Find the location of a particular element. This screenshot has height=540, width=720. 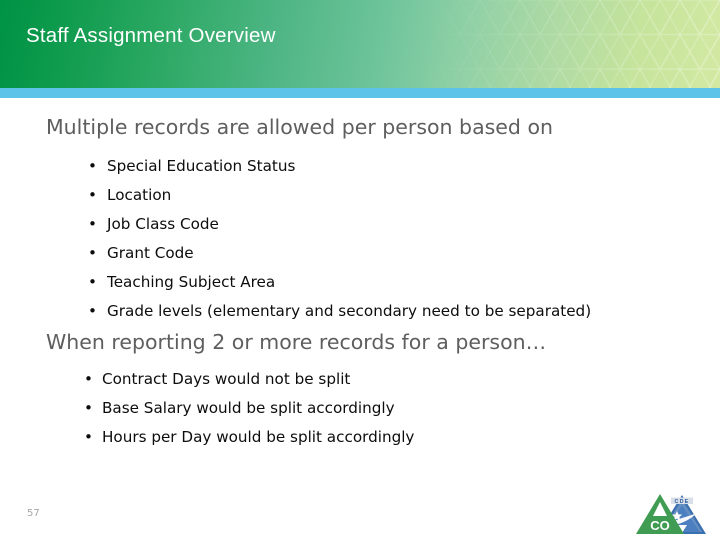

page-title: Staff Assignment Overview is located at coordinates (151, 35).